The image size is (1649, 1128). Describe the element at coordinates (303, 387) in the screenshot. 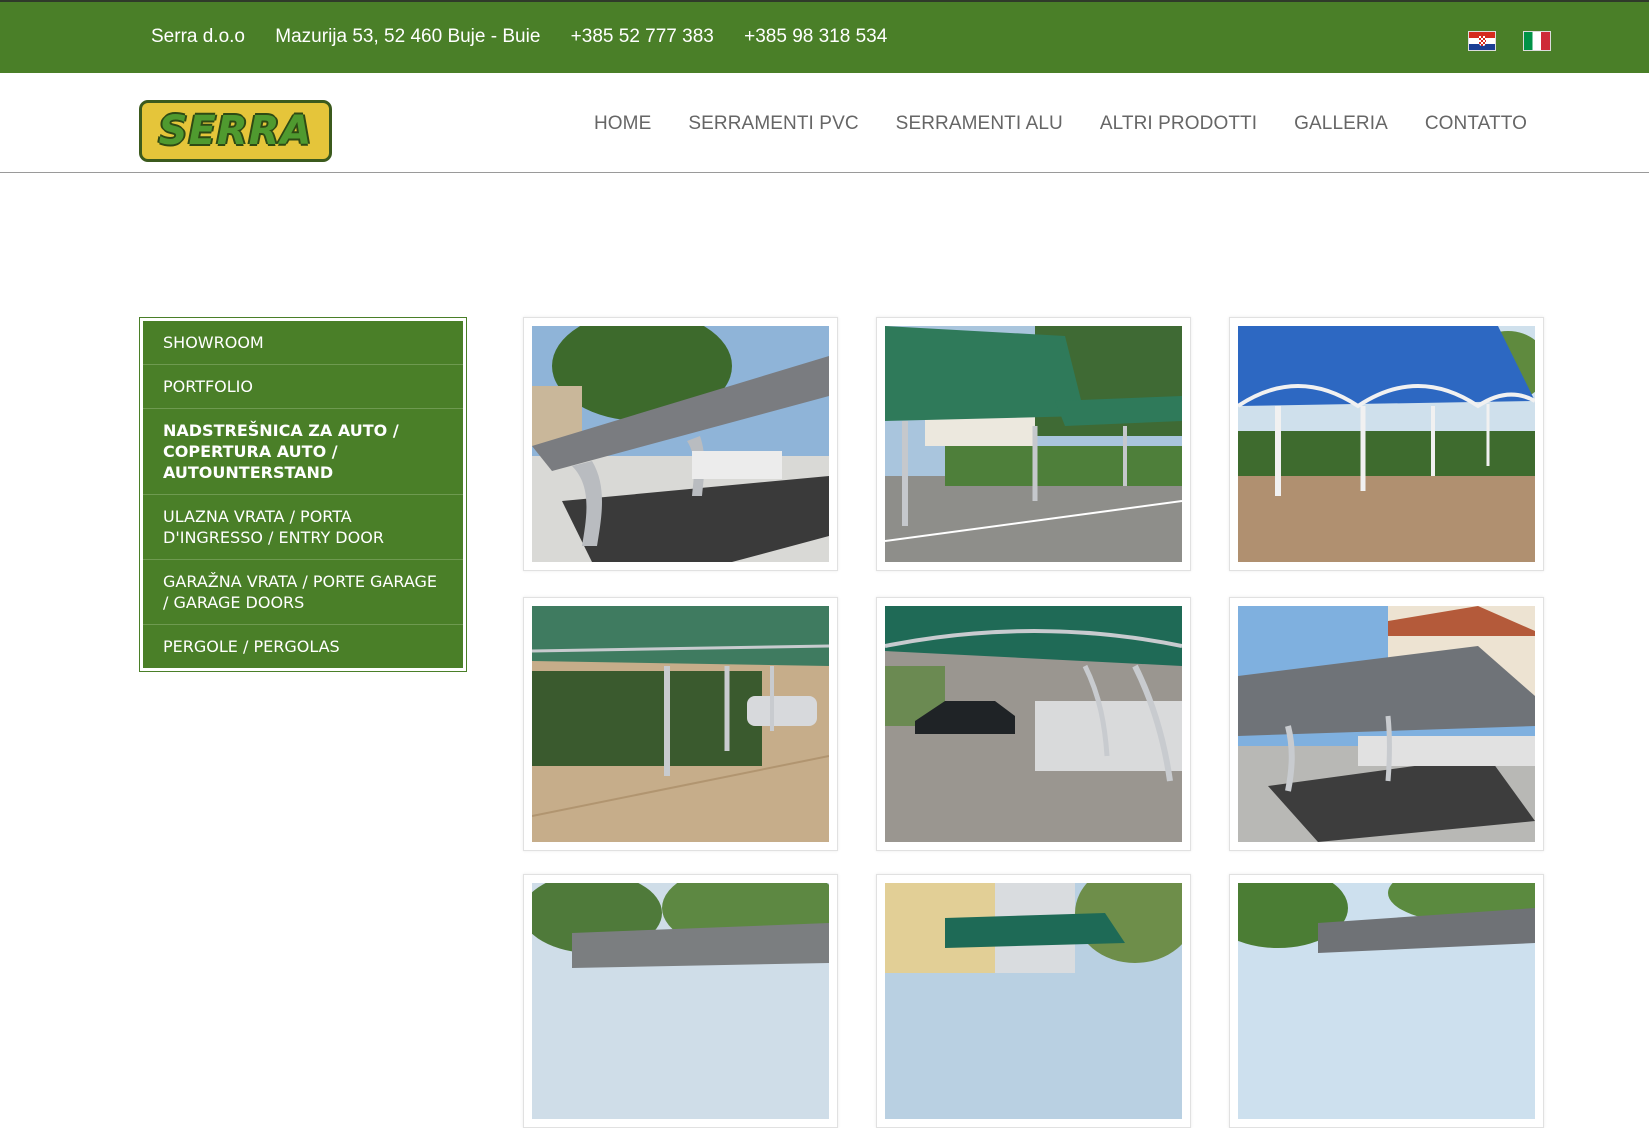

I see `sidebar-item-portfolio: PORTFOLIO` at that location.